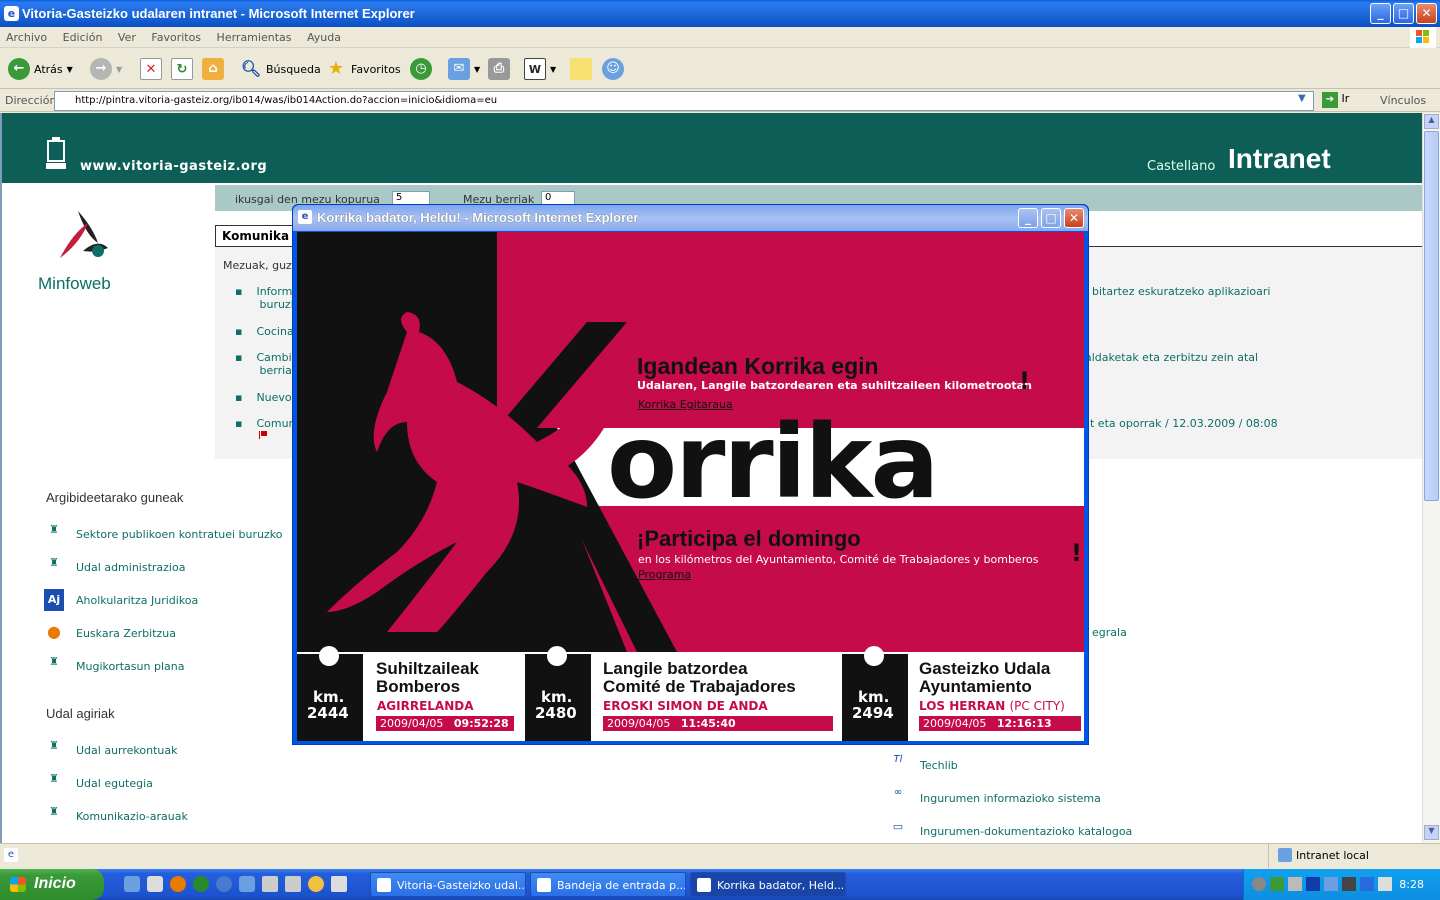 This screenshot has width=1440, height=900. Describe the element at coordinates (130, 666) in the screenshot. I see `link-label: Mugikortasun plana` at that location.